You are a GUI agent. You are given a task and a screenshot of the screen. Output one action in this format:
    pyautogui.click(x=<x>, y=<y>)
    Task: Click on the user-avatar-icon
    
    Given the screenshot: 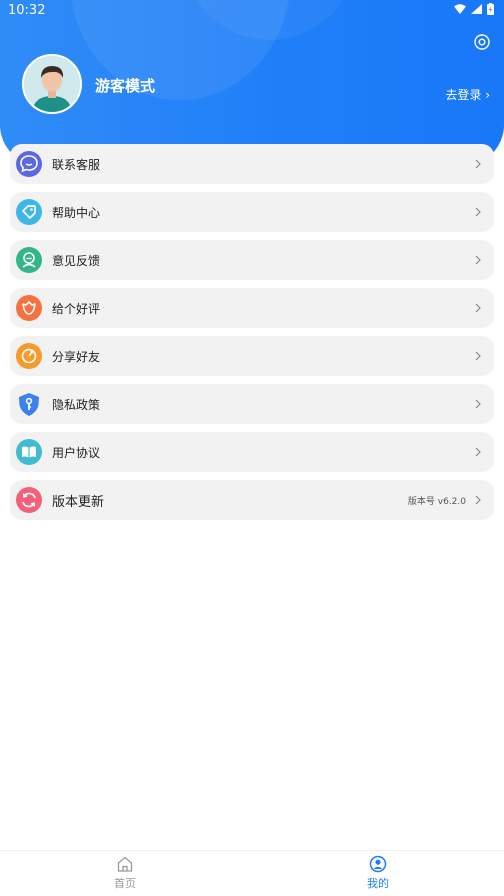 What is the action you would take?
    pyautogui.click(x=52, y=84)
    